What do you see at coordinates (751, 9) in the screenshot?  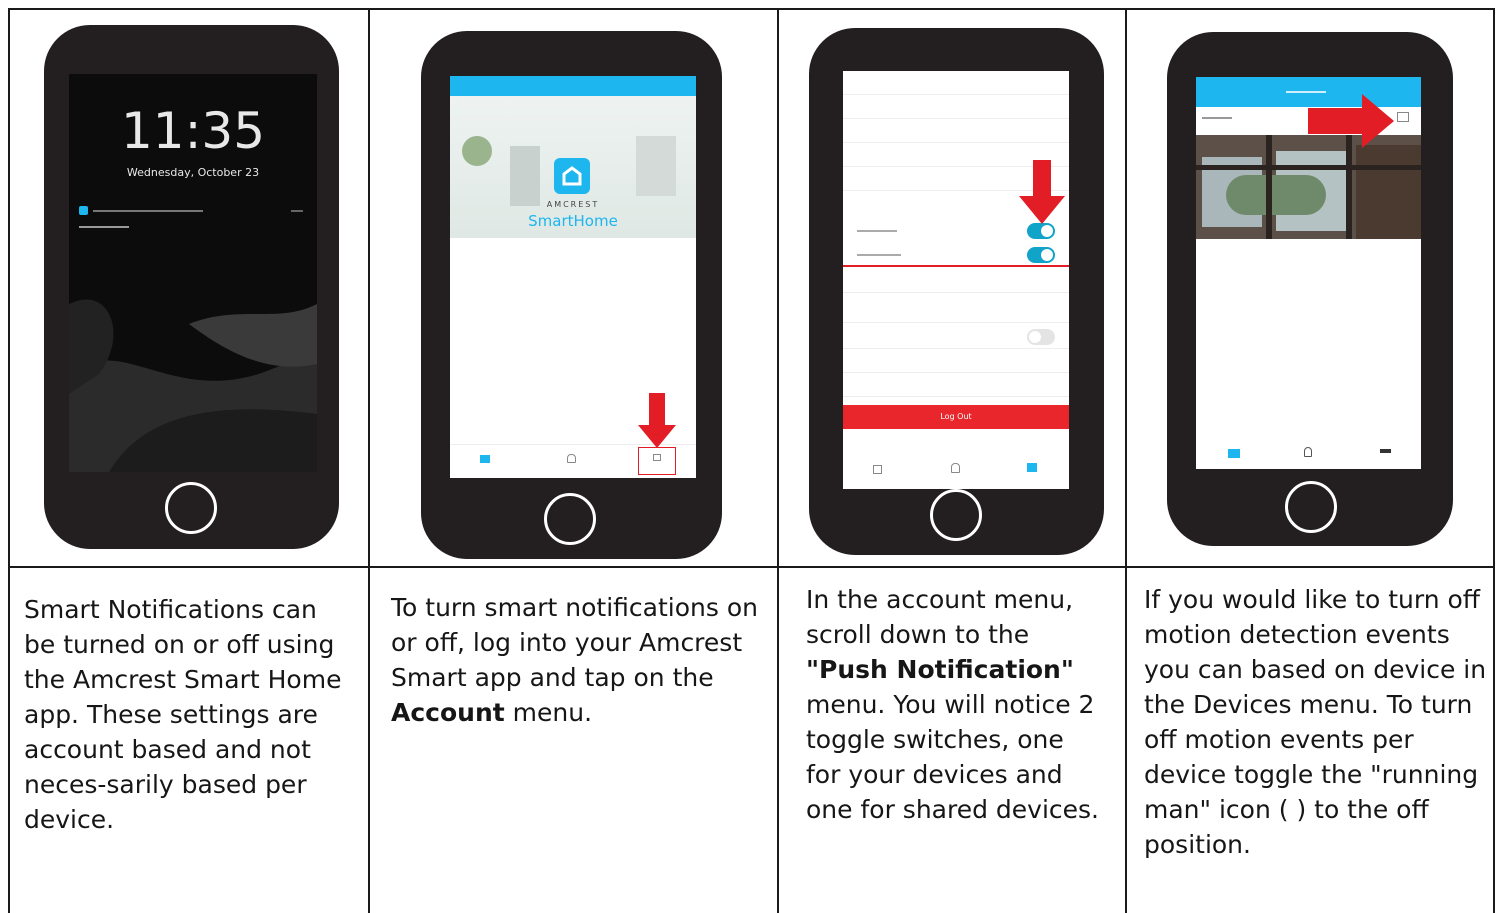 I see `table-border-top` at bounding box center [751, 9].